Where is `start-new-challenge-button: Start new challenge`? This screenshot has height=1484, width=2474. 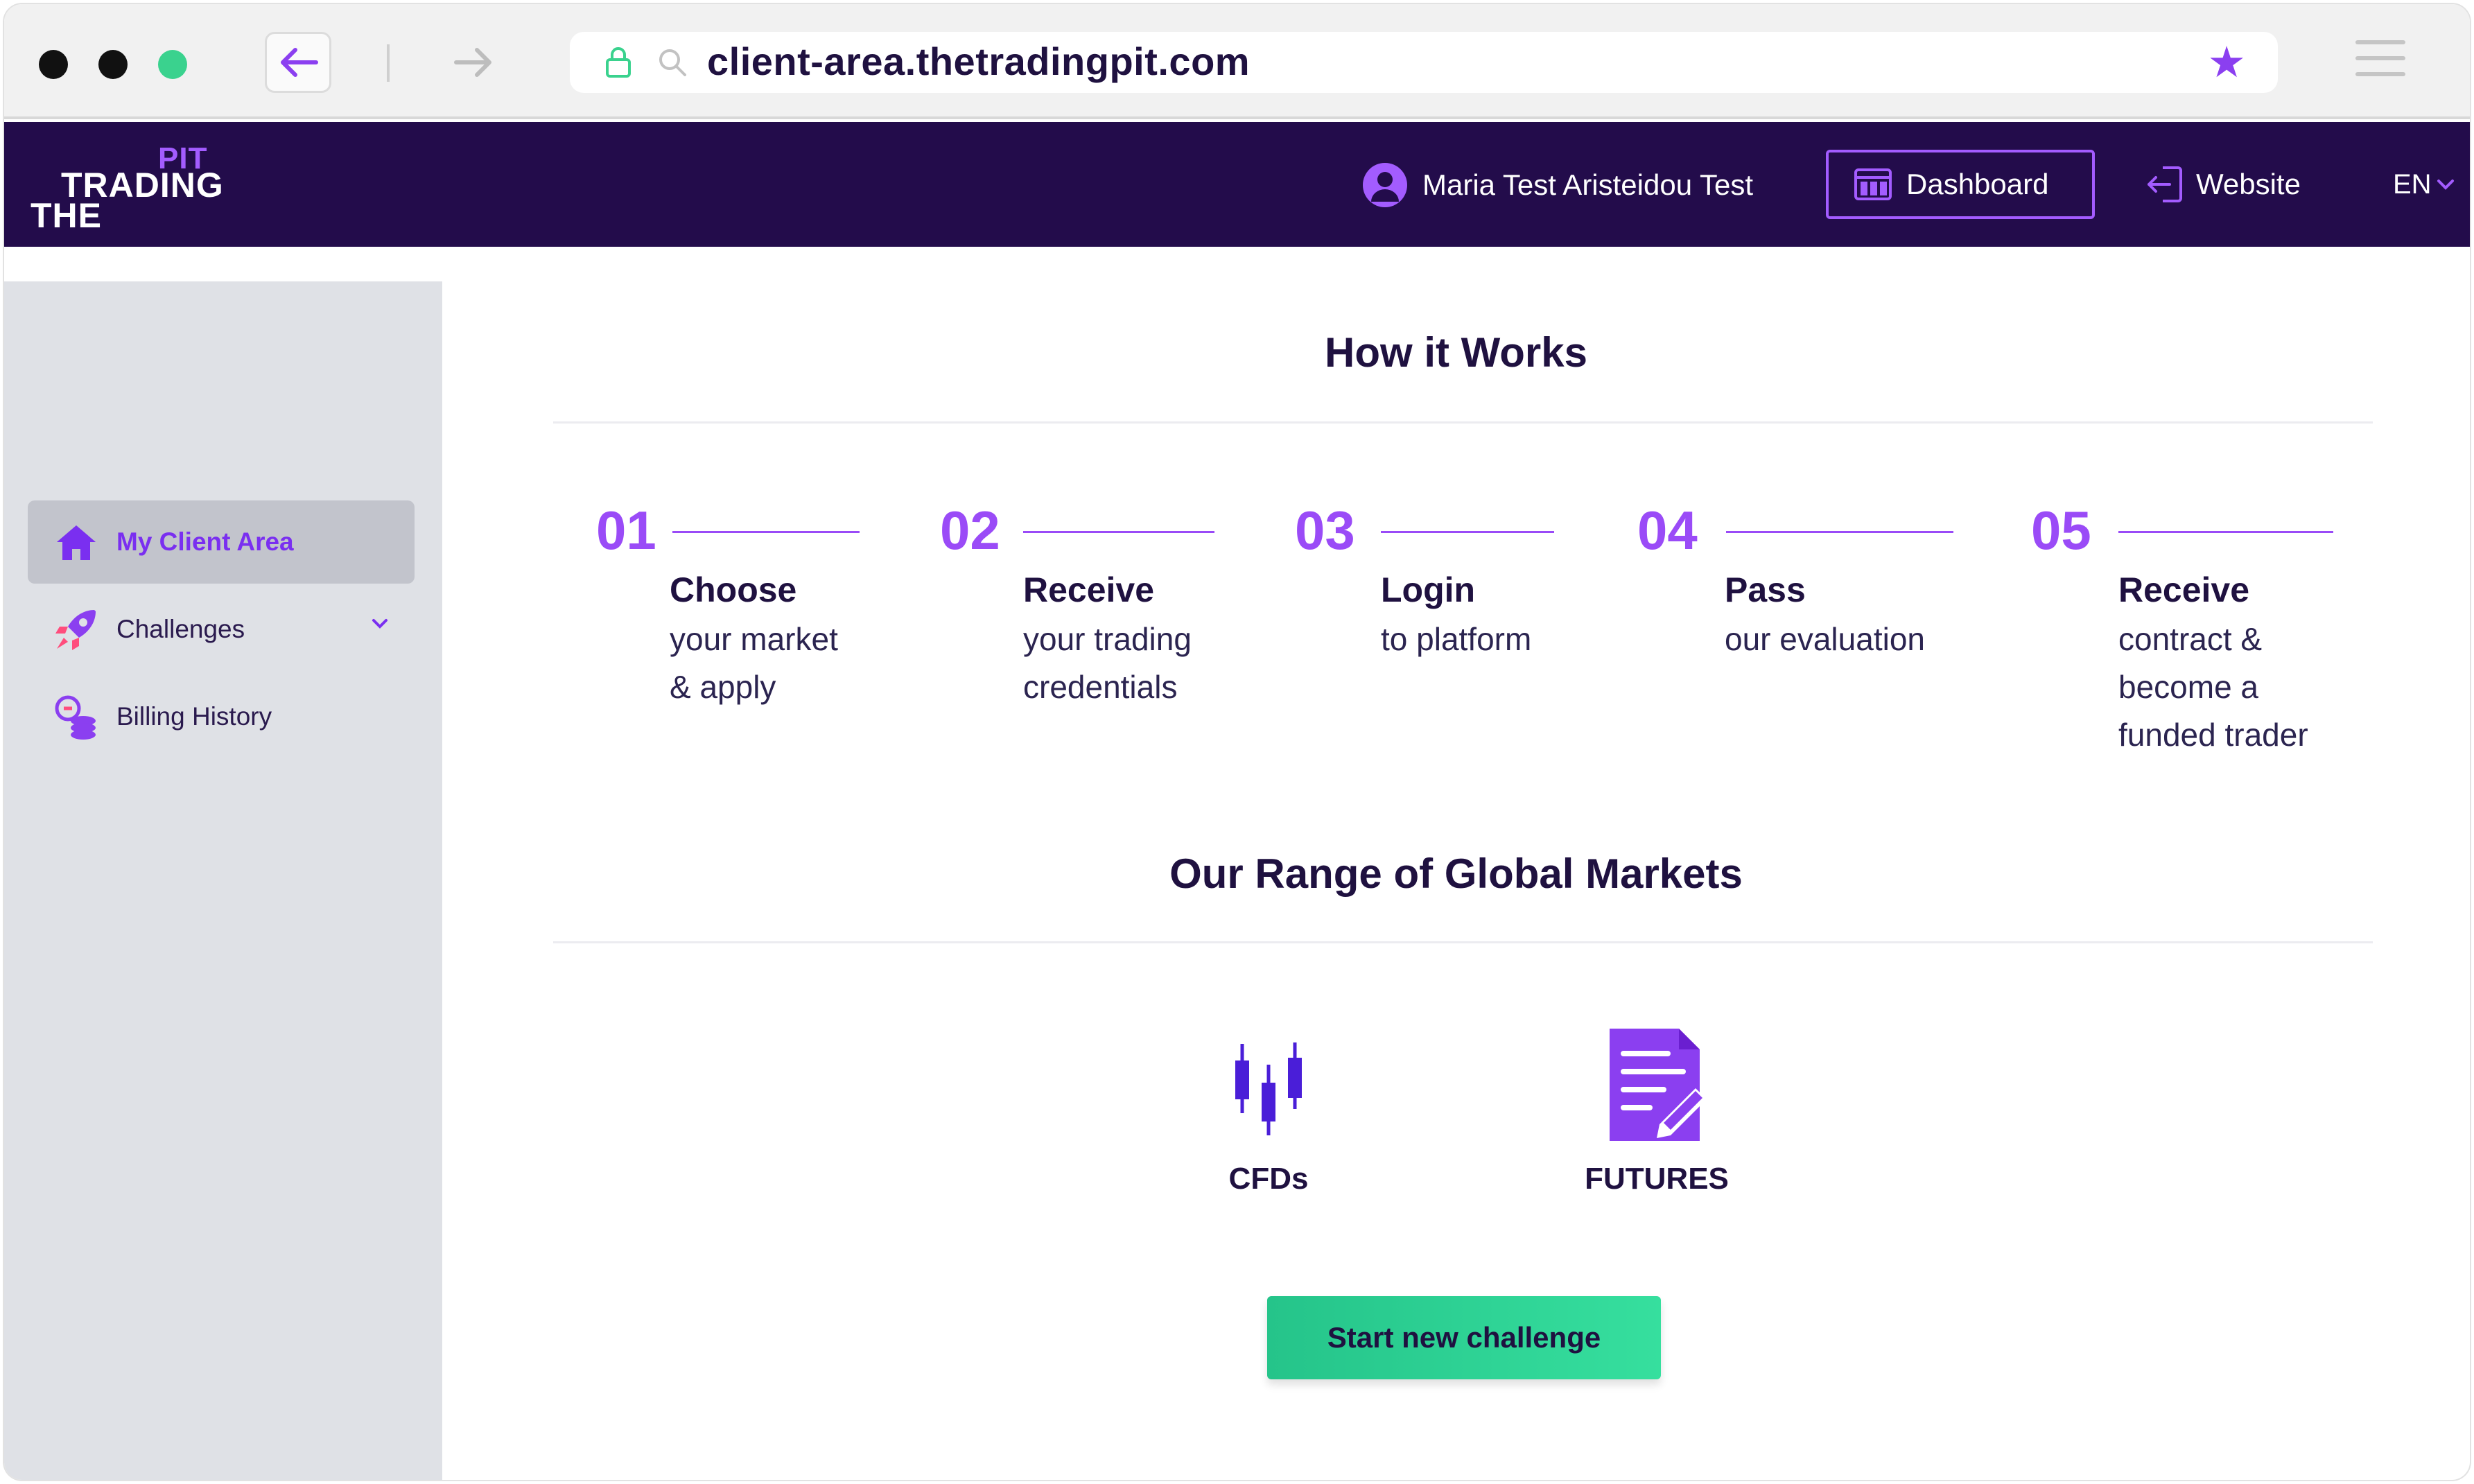 start-new-challenge-button: Start new challenge is located at coordinates (1464, 1337).